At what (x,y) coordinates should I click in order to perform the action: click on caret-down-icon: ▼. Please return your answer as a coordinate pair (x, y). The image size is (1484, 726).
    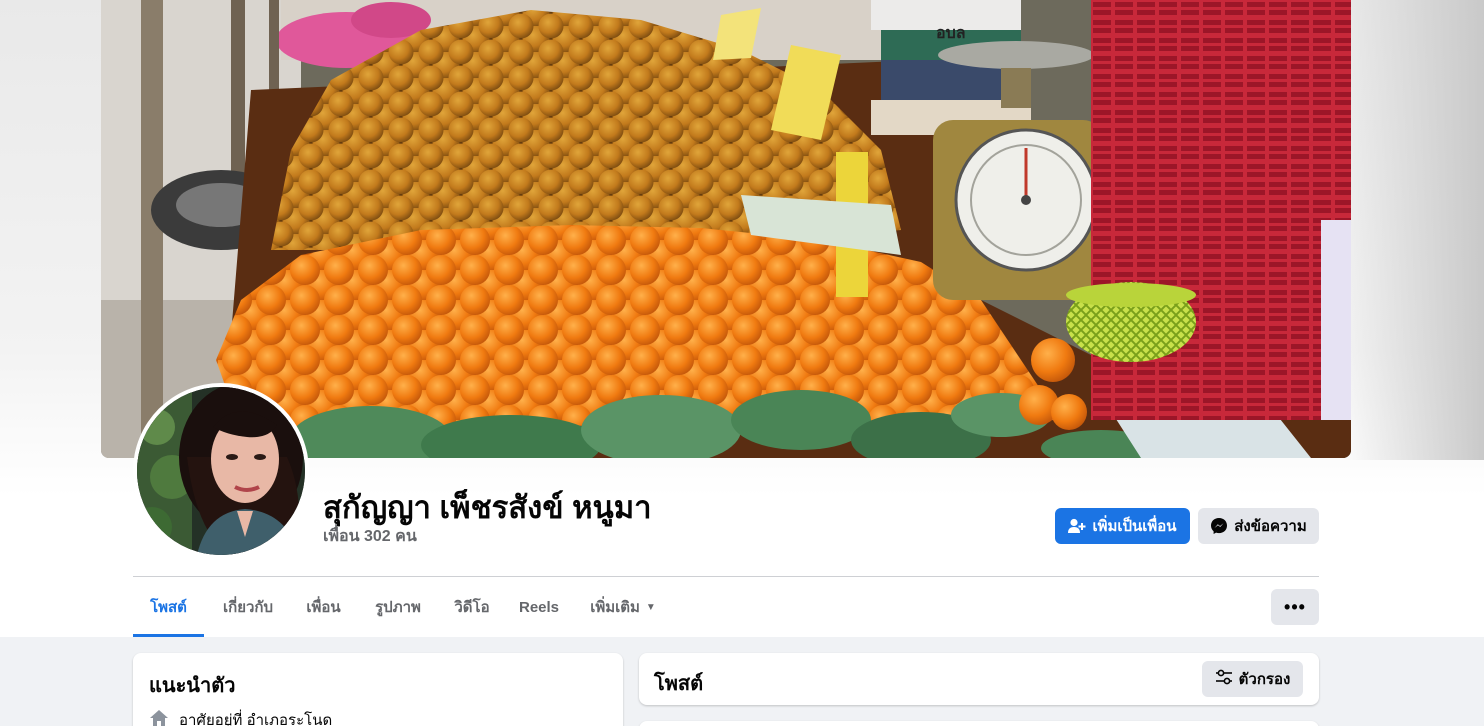
    Looking at the image, I should click on (650, 607).